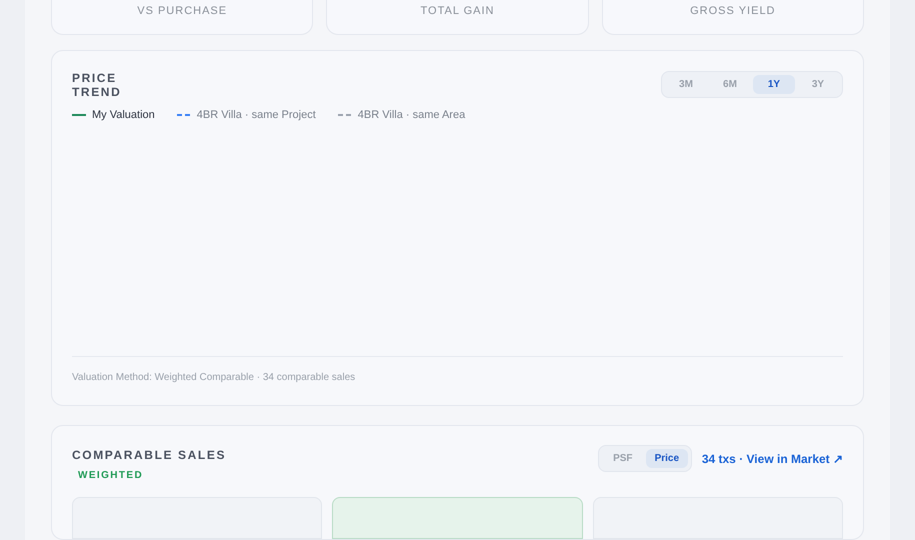 The image size is (915, 540). What do you see at coordinates (111, 475) in the screenshot?
I see `weighted-label: WEIGHTED` at bounding box center [111, 475].